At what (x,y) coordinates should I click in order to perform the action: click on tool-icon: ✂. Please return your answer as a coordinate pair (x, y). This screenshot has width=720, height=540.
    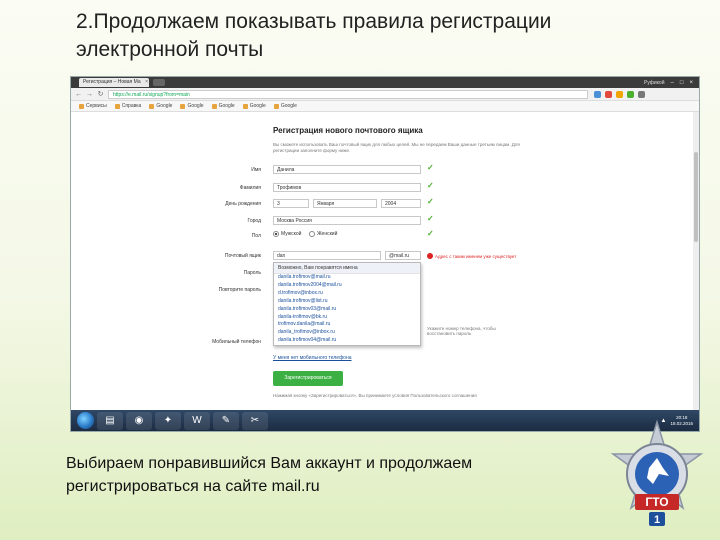
    Looking at the image, I should click on (255, 420).